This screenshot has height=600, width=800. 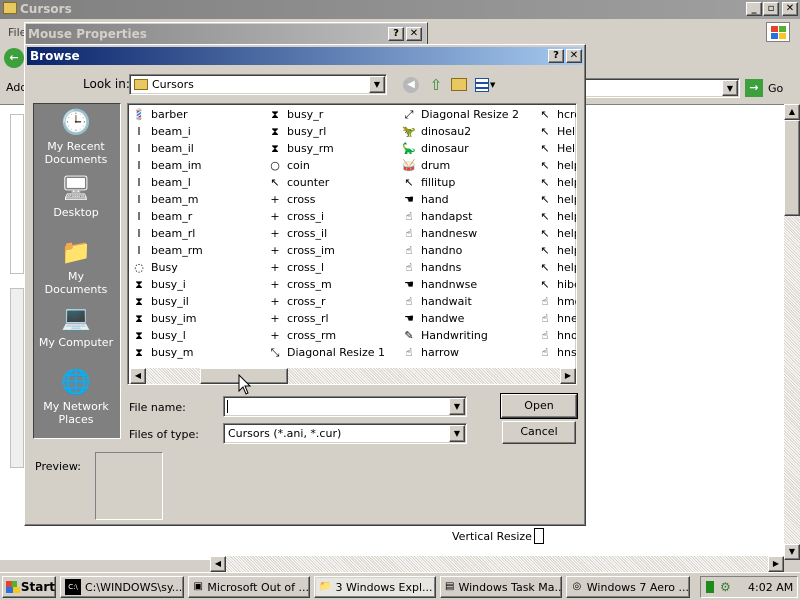 I want to click on address-field: ▼, so click(x=662, y=88).